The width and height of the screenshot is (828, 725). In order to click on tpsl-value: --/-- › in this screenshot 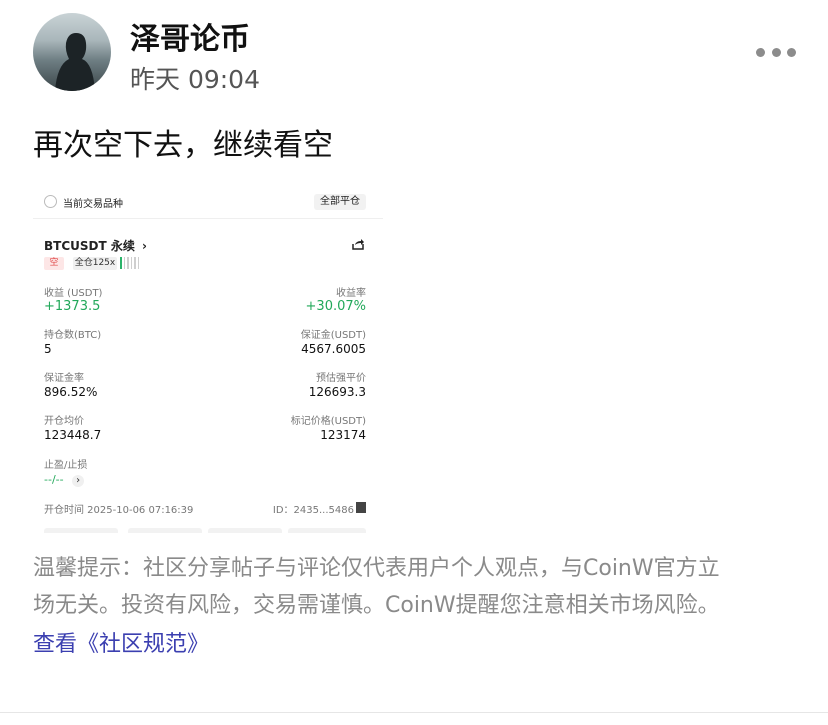, I will do `click(64, 480)`.